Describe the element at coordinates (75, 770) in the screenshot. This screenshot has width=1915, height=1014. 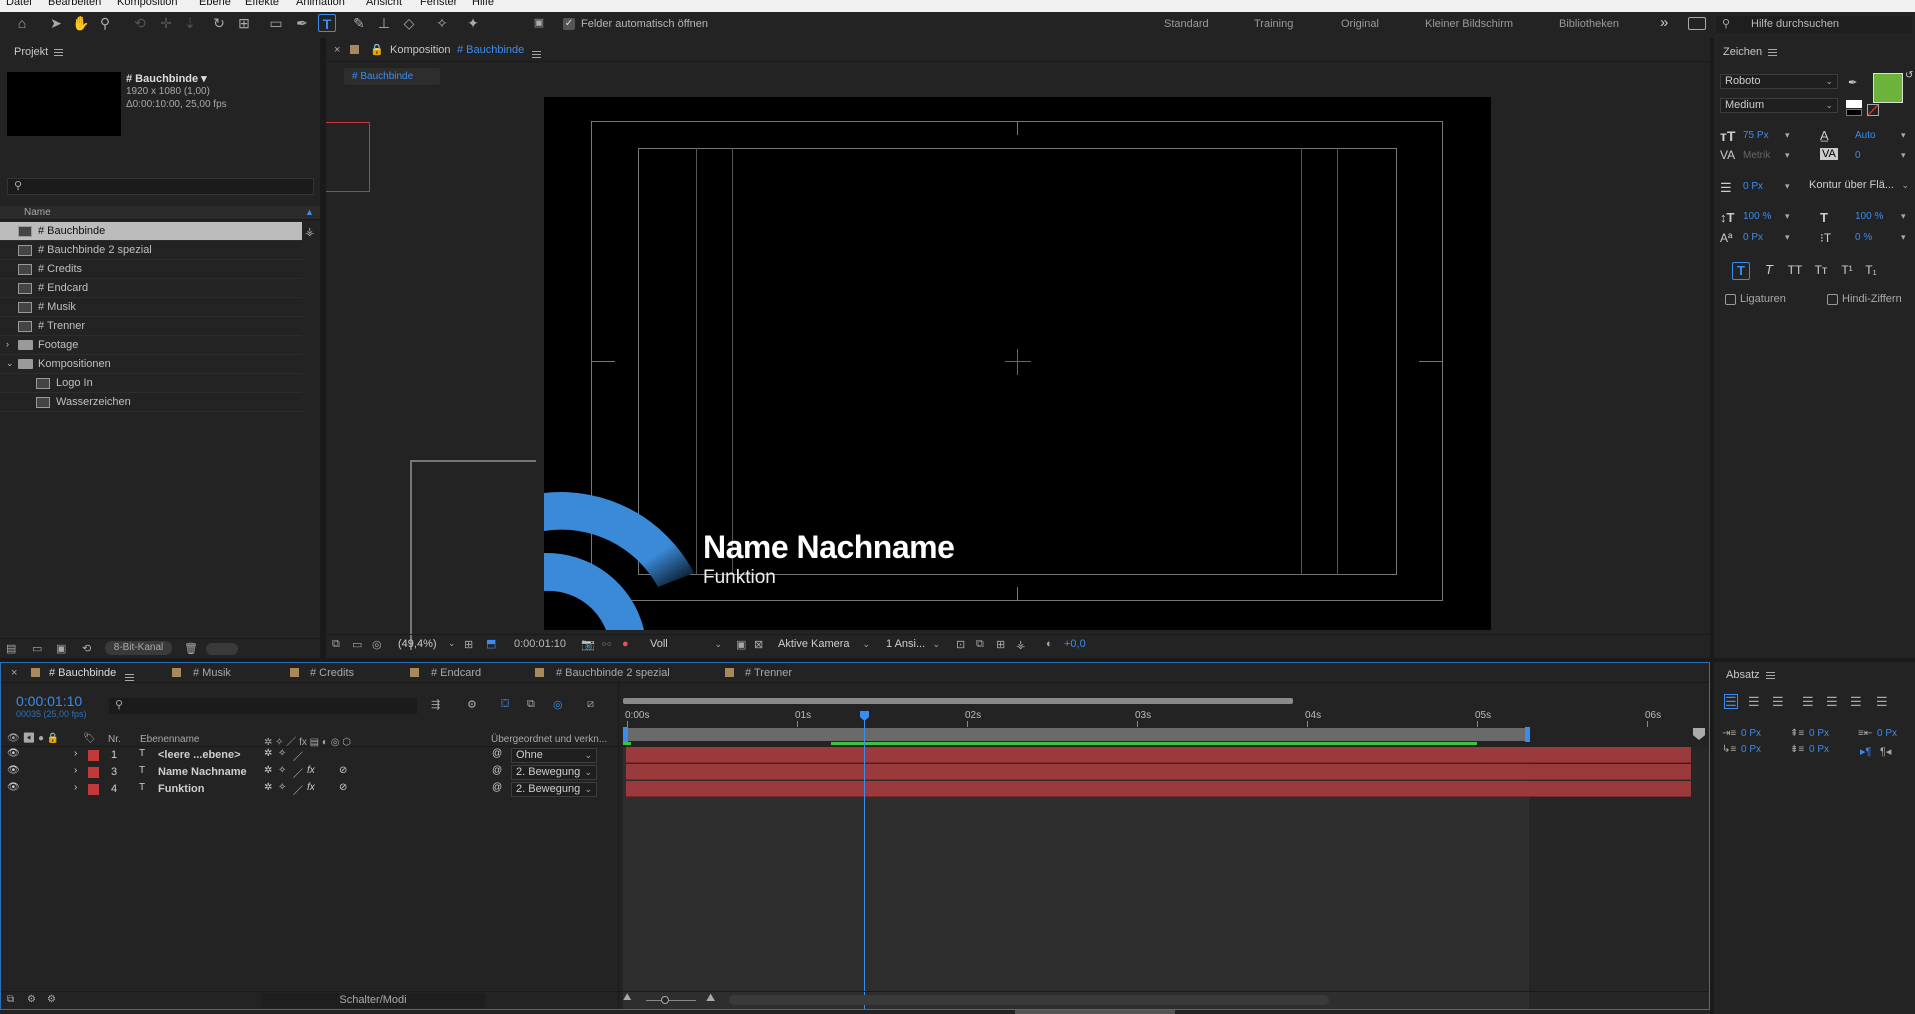
I see `chevron-right-icon: ›` at that location.